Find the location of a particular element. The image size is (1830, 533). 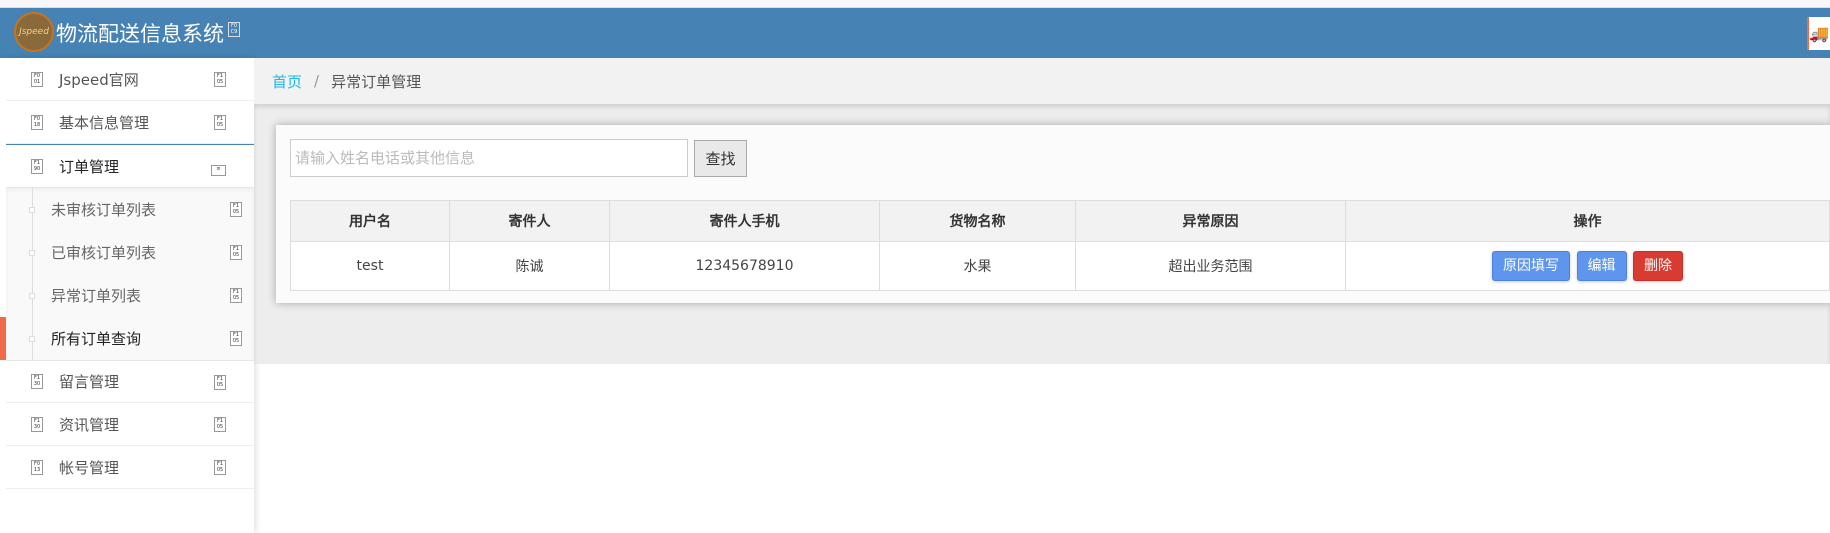

sidebar-item-label: 资讯管理 is located at coordinates (89, 424).